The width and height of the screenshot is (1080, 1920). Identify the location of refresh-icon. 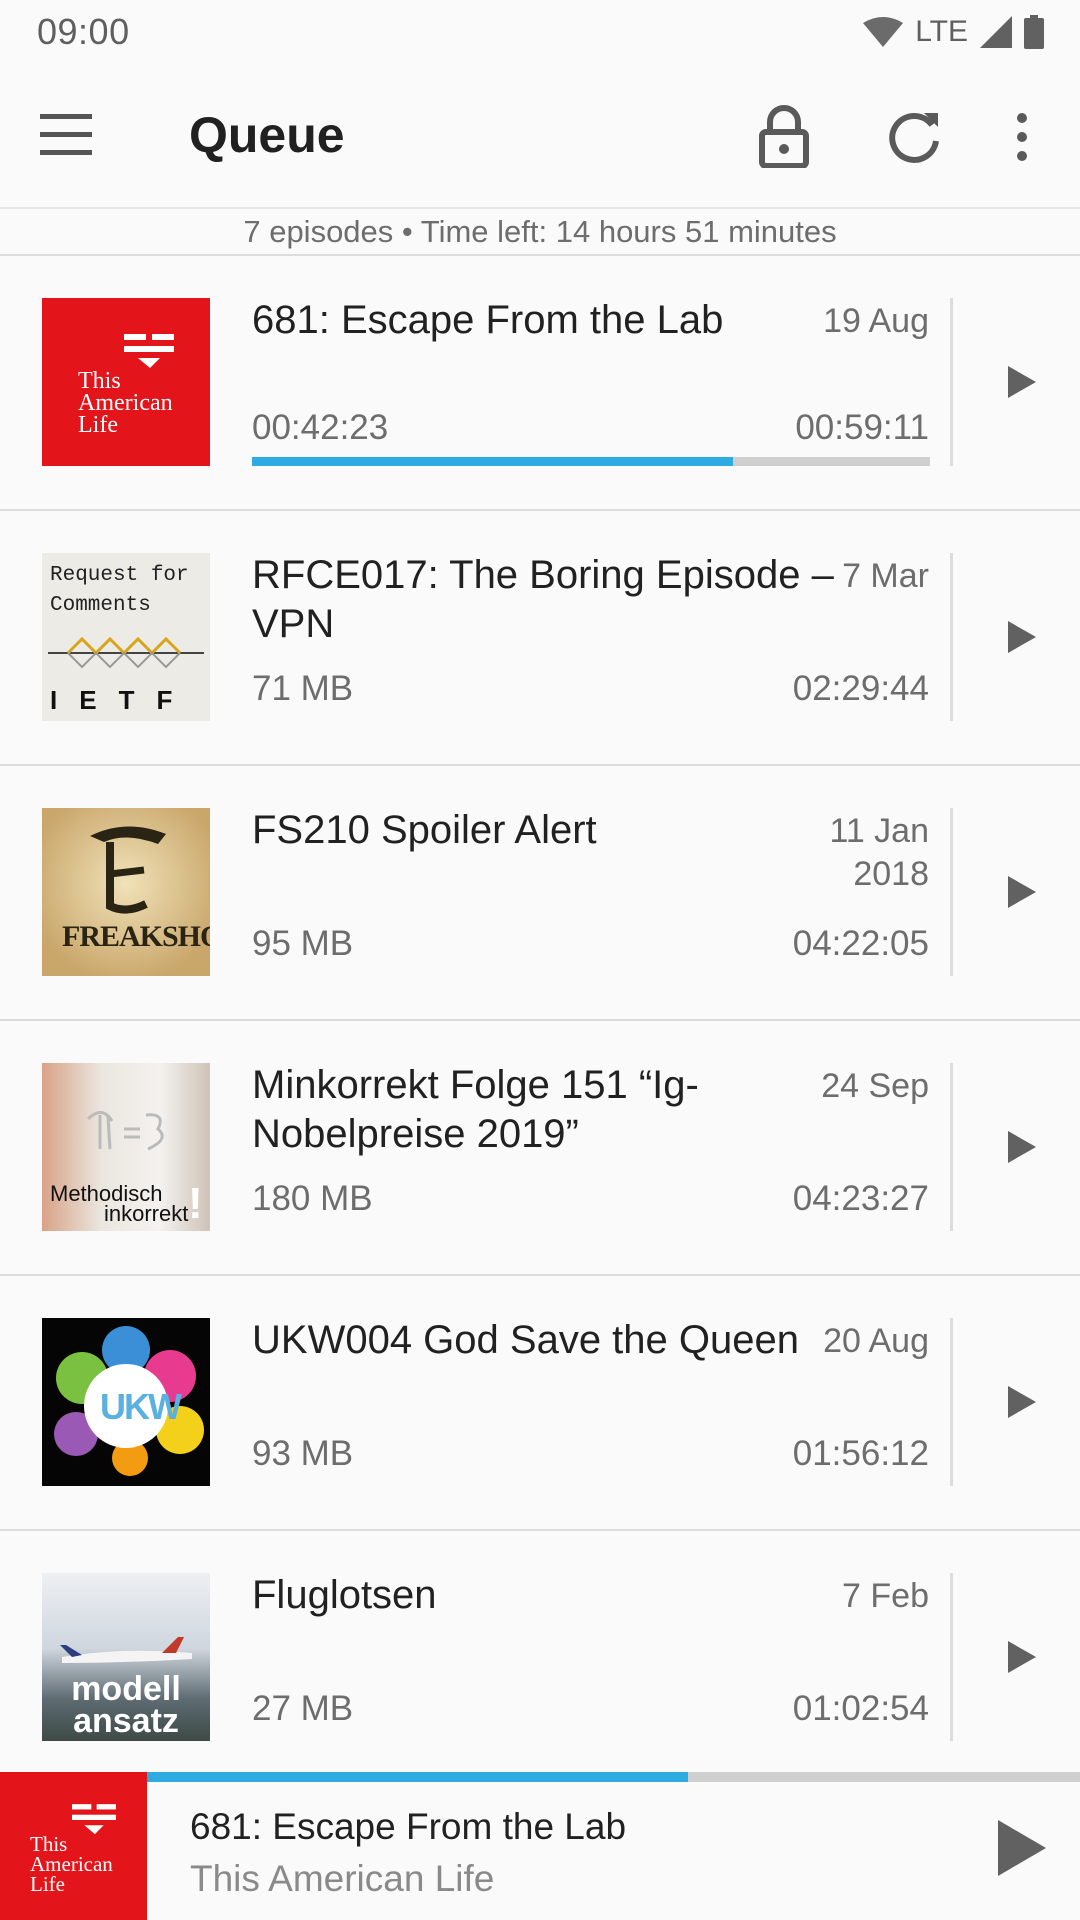
(914, 137).